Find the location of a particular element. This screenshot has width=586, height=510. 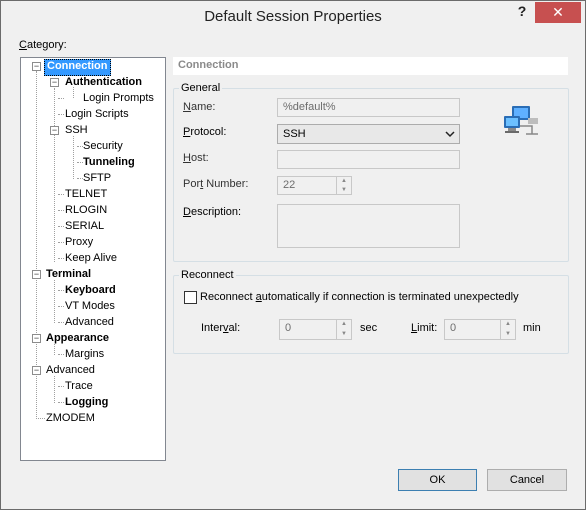

tree-item-vt-modes: VT Modes is located at coordinates (90, 306).